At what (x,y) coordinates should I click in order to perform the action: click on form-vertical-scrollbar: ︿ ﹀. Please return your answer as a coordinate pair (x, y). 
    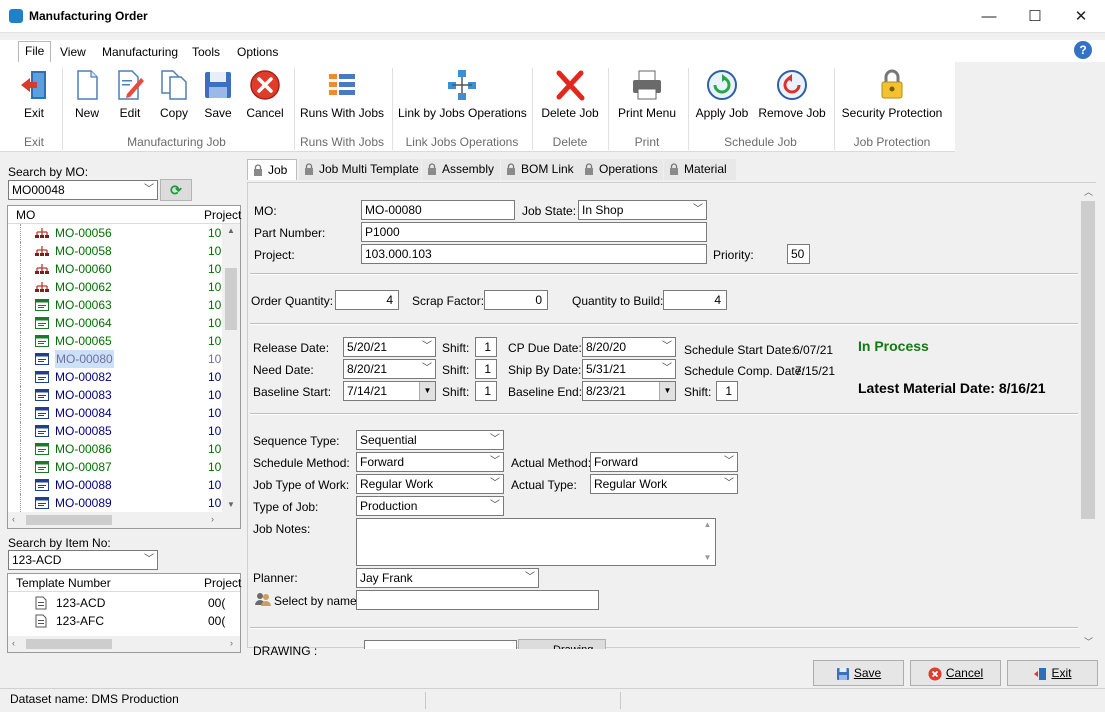
    Looking at the image, I should click on (1088, 415).